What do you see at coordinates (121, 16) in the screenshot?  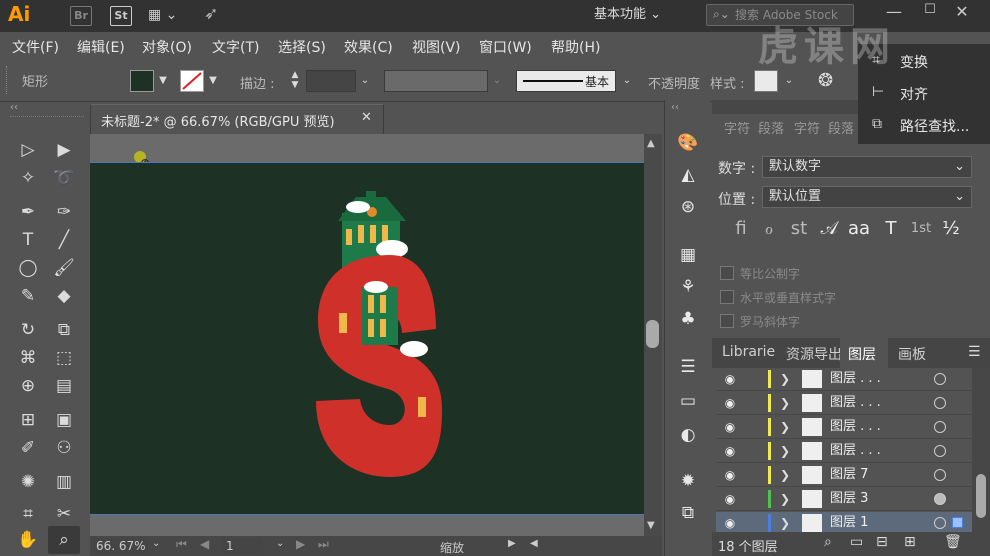 I see `stock-button: St` at bounding box center [121, 16].